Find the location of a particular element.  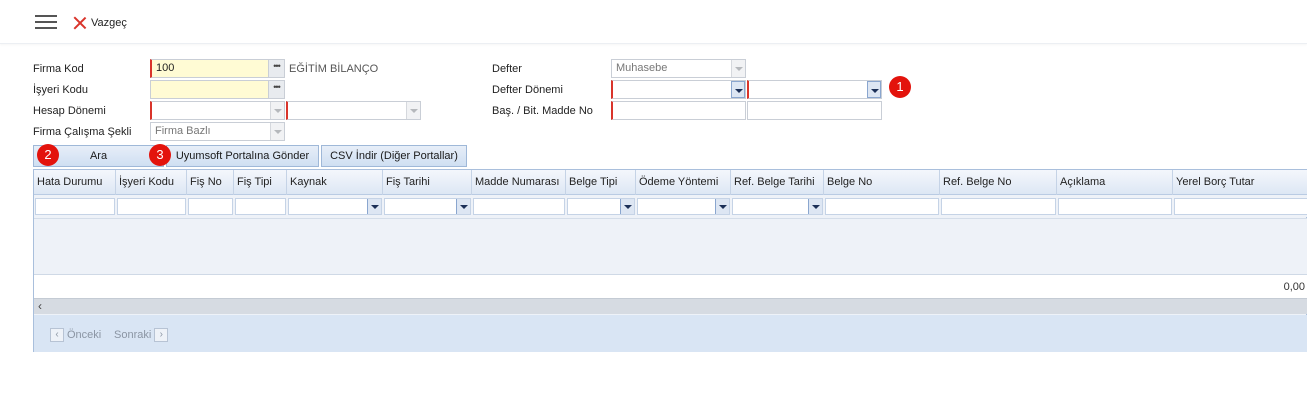

defter-value: Muhasebe is located at coordinates (642, 68).